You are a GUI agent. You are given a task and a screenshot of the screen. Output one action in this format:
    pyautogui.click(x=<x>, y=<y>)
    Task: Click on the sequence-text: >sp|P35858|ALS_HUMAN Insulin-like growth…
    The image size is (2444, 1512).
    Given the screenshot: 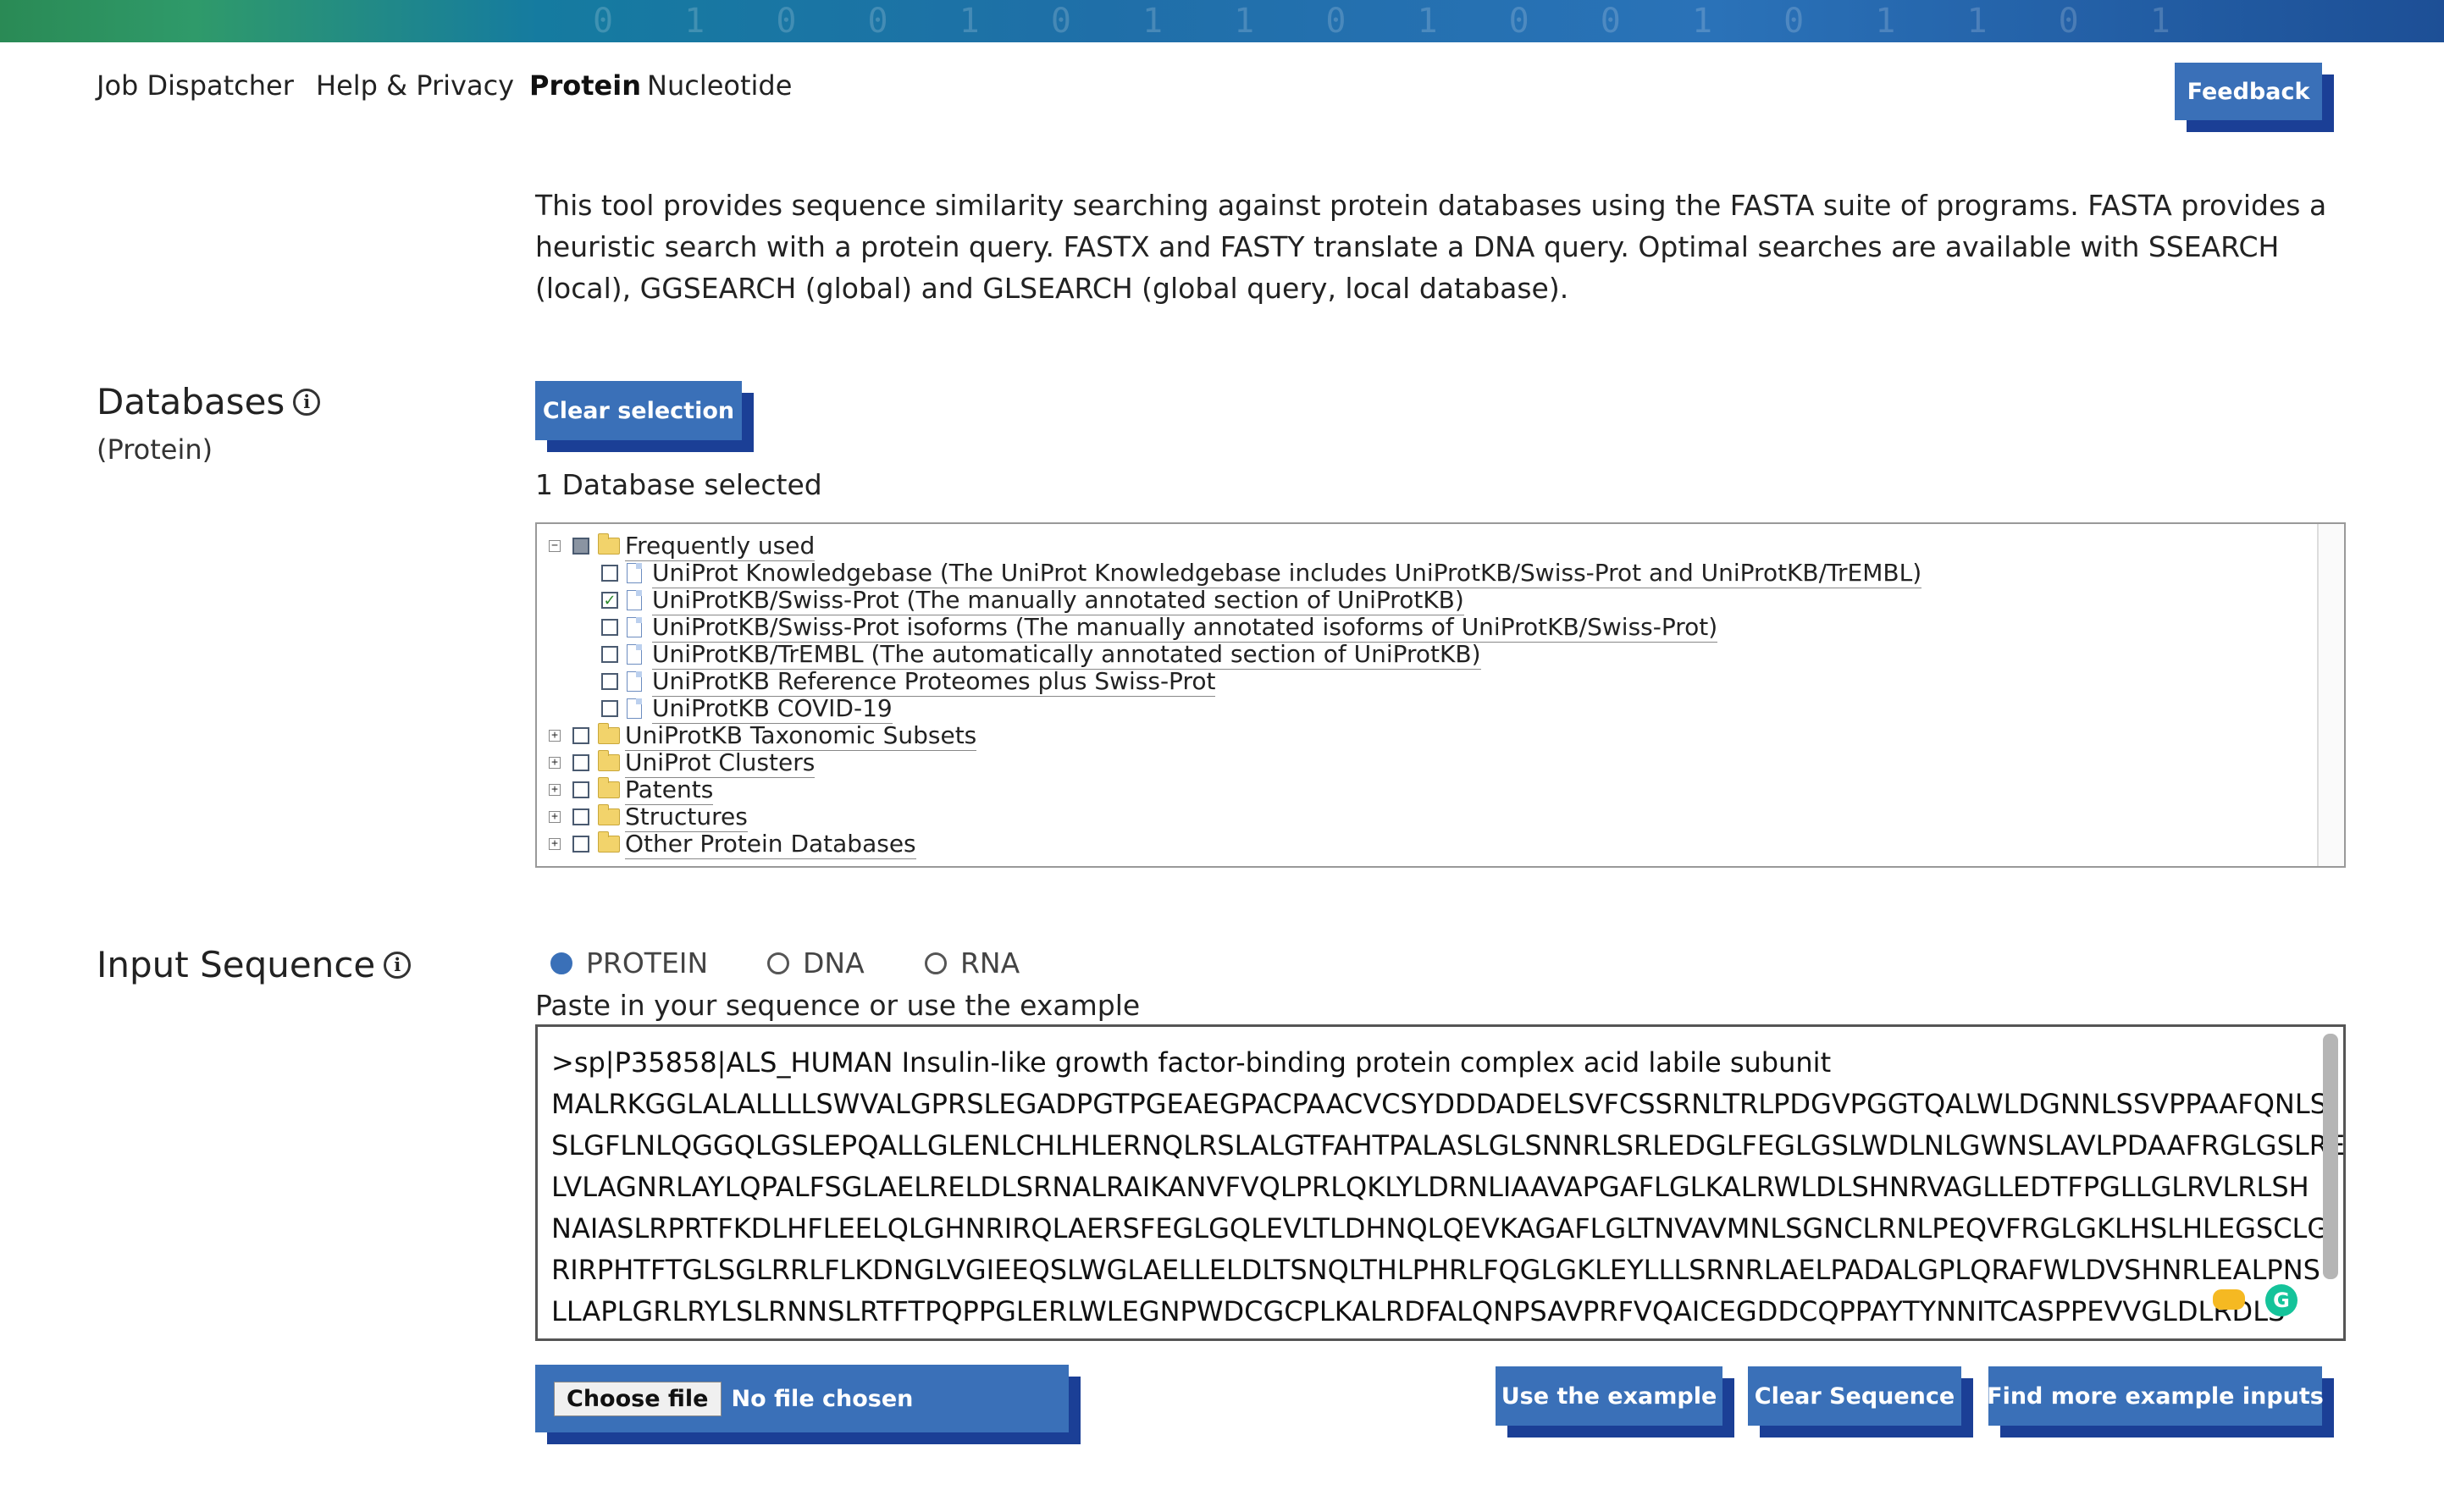 What is the action you would take?
    pyautogui.click(x=1447, y=1187)
    